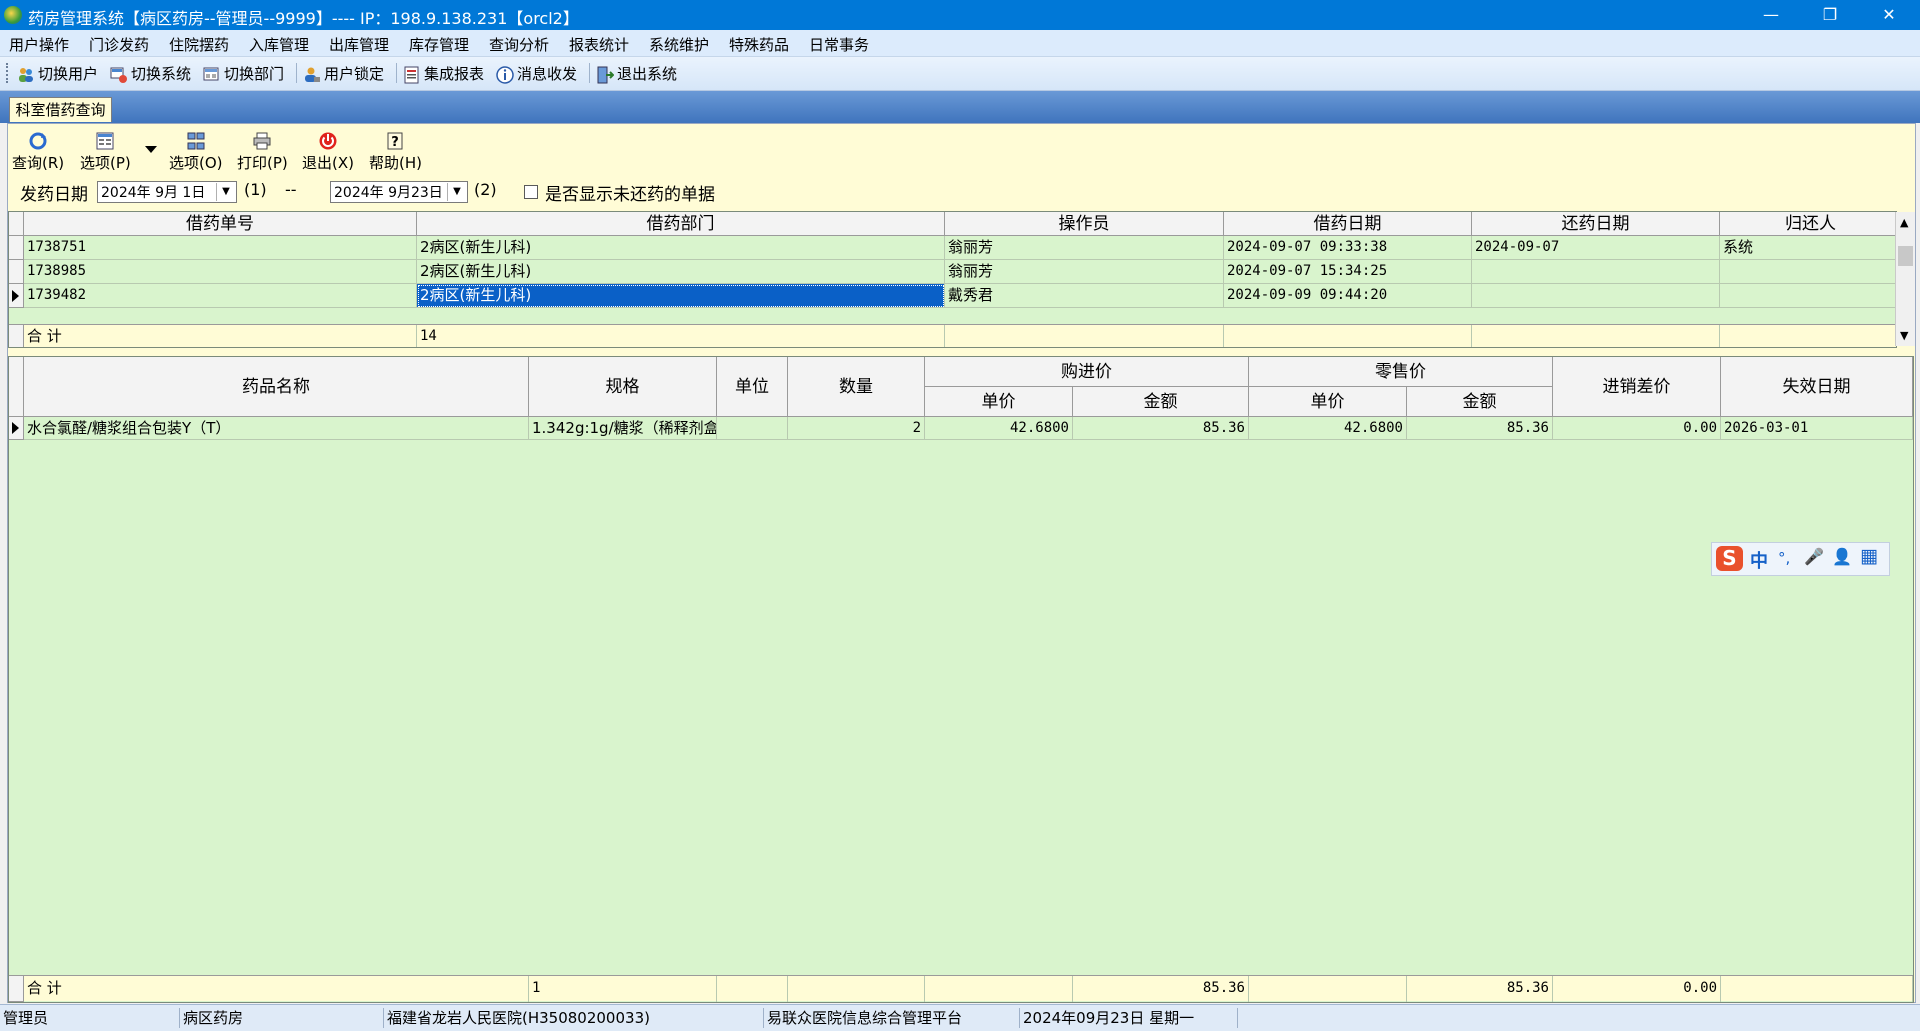 This screenshot has height=1031, width=1920. What do you see at coordinates (999, 402) in the screenshot?
I see `col-header-purchase-unit-price: 单价` at bounding box center [999, 402].